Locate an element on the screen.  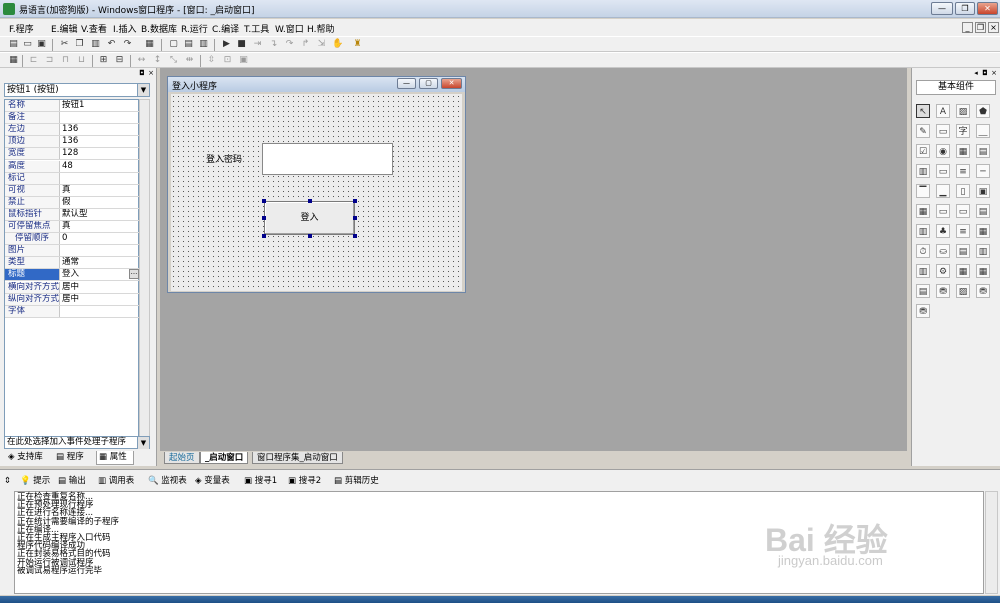
login-button: 登入 is located at coordinates (309, 218).